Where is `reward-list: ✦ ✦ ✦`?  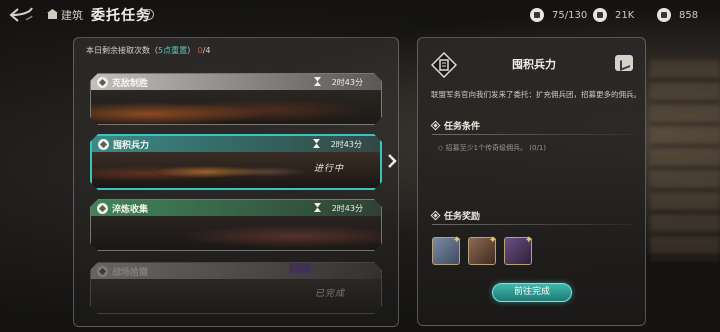
reward-list: ✦ ✦ ✦ is located at coordinates (482, 250).